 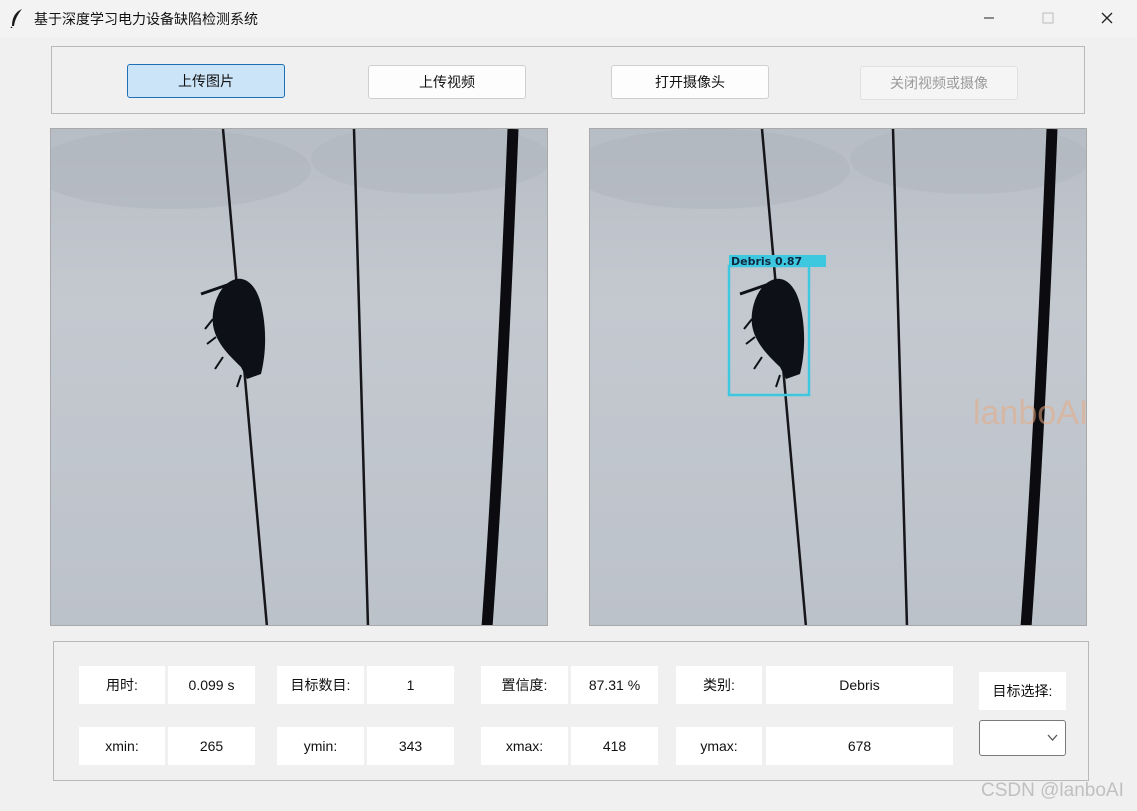 I want to click on confidence-value: 87.31 %, so click(x=614, y=685).